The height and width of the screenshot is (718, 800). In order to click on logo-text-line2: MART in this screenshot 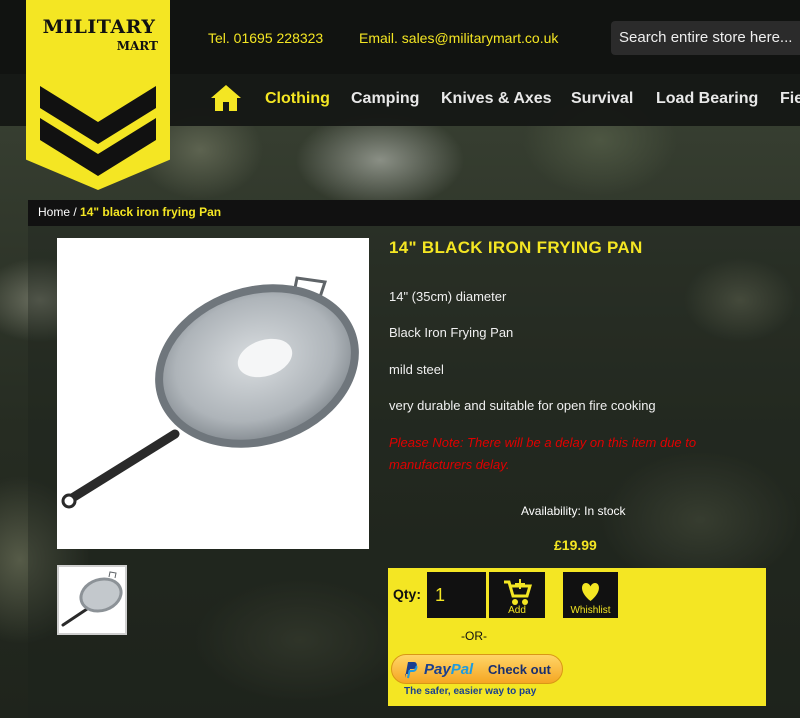, I will do `click(137, 46)`.